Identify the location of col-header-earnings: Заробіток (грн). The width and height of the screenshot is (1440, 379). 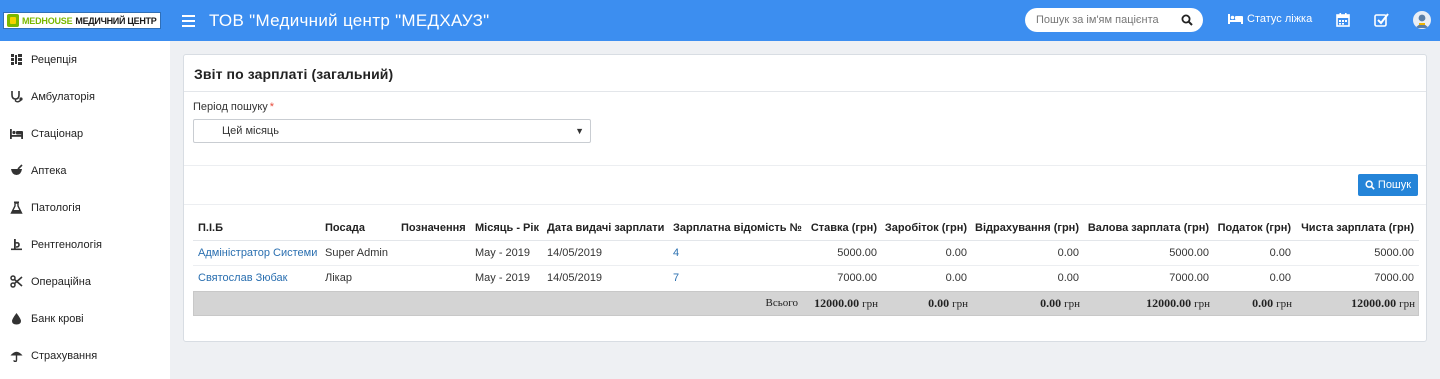
(922, 227).